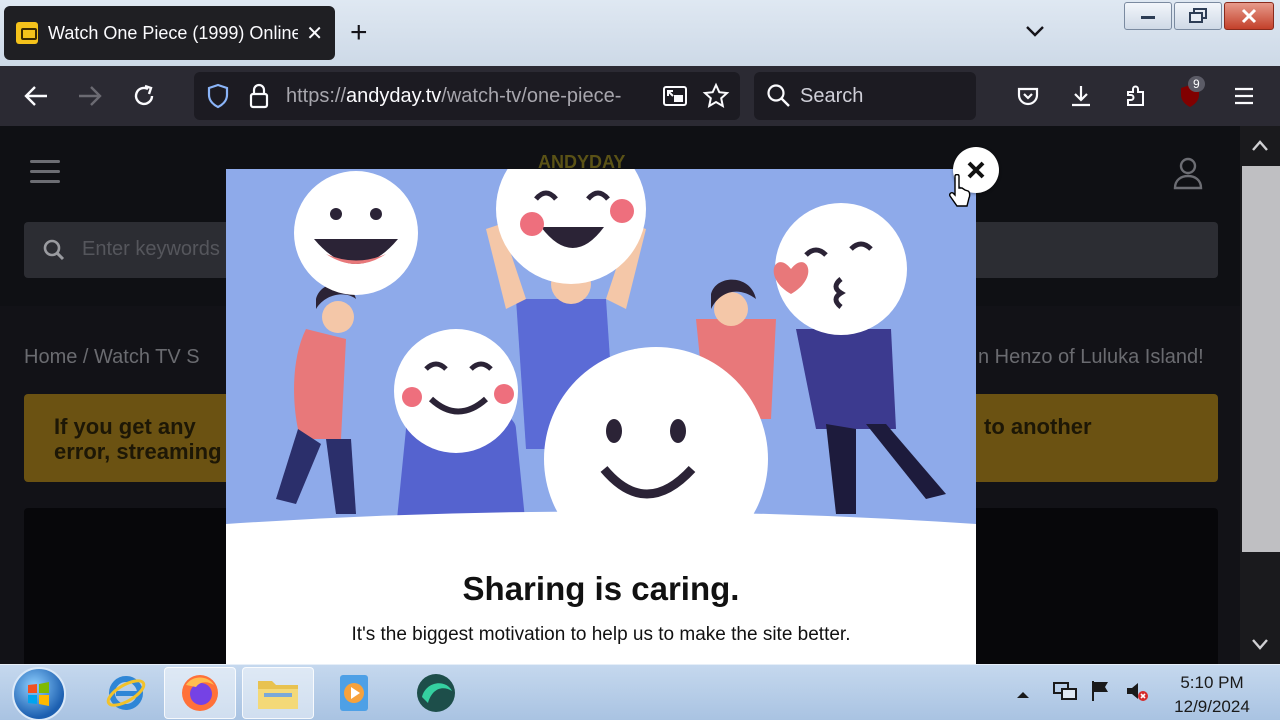 This screenshot has height=720, width=1280. I want to click on scrollbar-thumb, so click(1261, 359).